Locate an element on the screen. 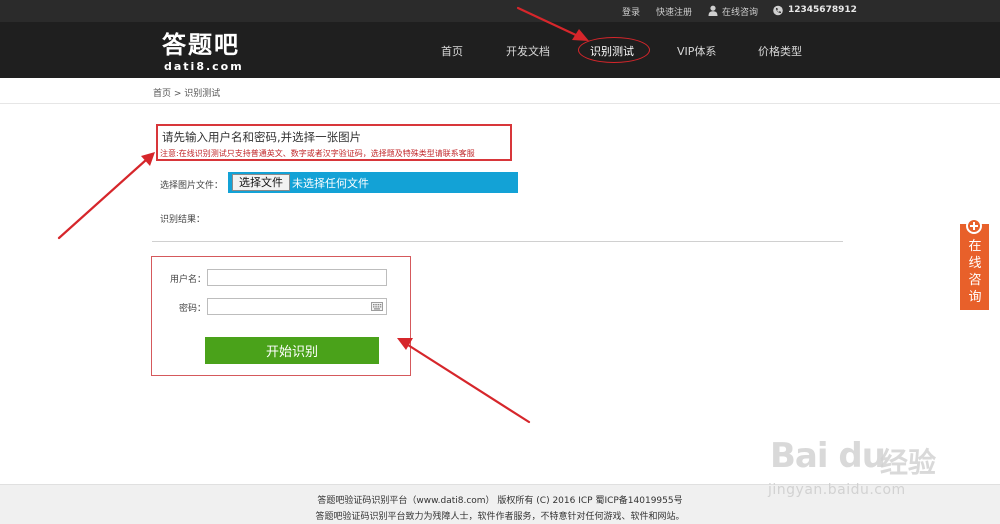 The image size is (1000, 524). top-utility-bar: 登录 快速注册 在线咨询 12345678912 is located at coordinates (500, 11).